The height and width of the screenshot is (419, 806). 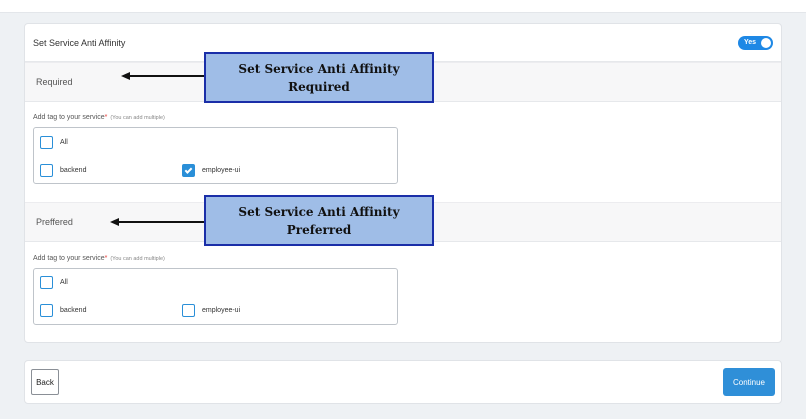 I want to click on checkmark-icon, so click(x=188, y=169).